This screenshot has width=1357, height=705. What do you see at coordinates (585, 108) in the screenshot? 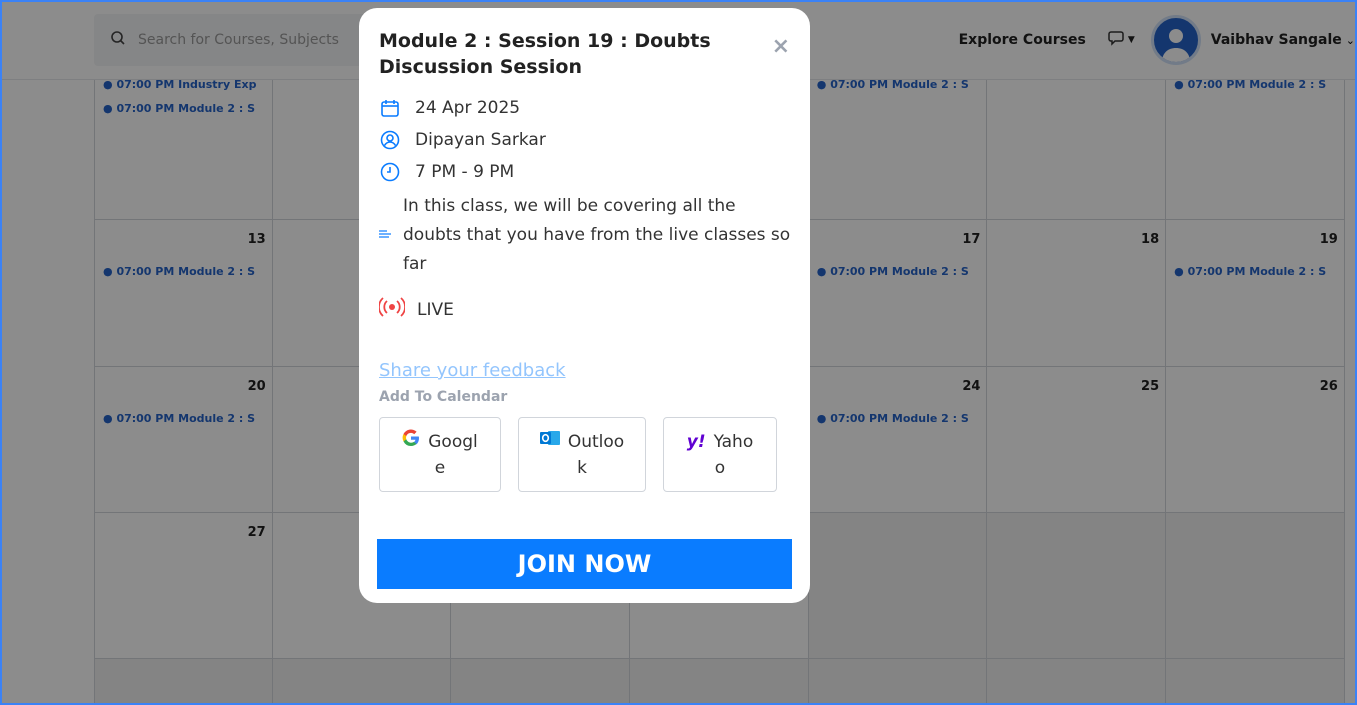
I see `session-date-row: 24 Apr 2025` at bounding box center [585, 108].